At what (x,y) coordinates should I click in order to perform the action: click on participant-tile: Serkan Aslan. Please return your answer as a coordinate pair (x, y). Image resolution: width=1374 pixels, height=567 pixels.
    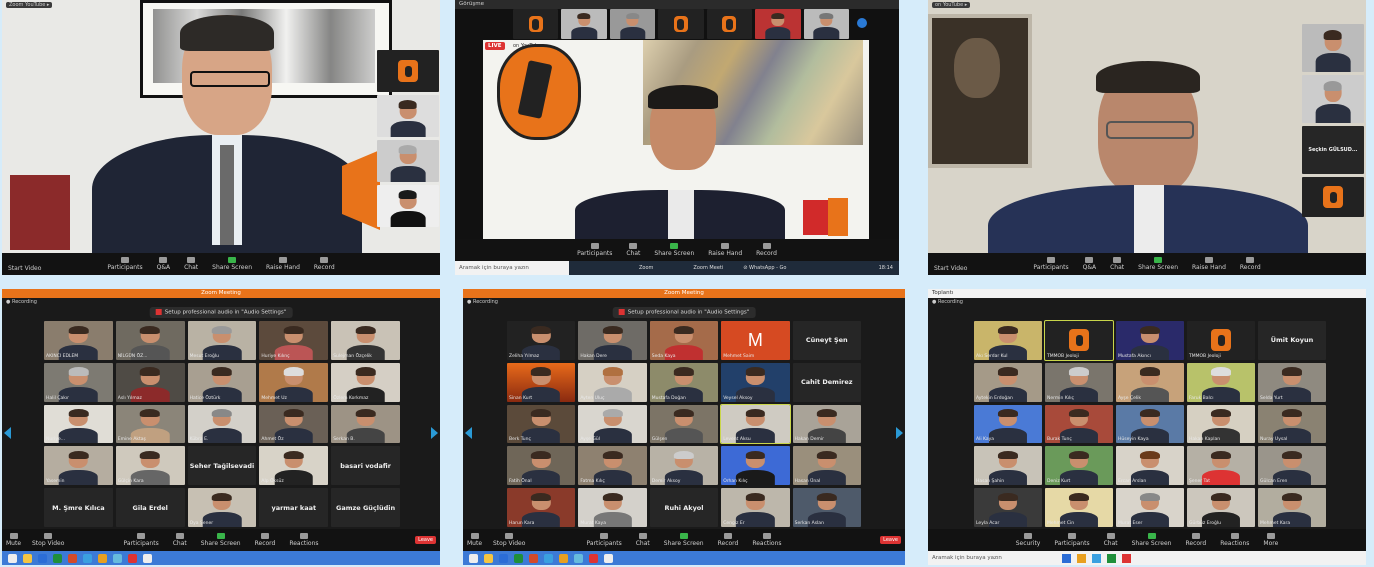
    Looking at the image, I should click on (826, 507).